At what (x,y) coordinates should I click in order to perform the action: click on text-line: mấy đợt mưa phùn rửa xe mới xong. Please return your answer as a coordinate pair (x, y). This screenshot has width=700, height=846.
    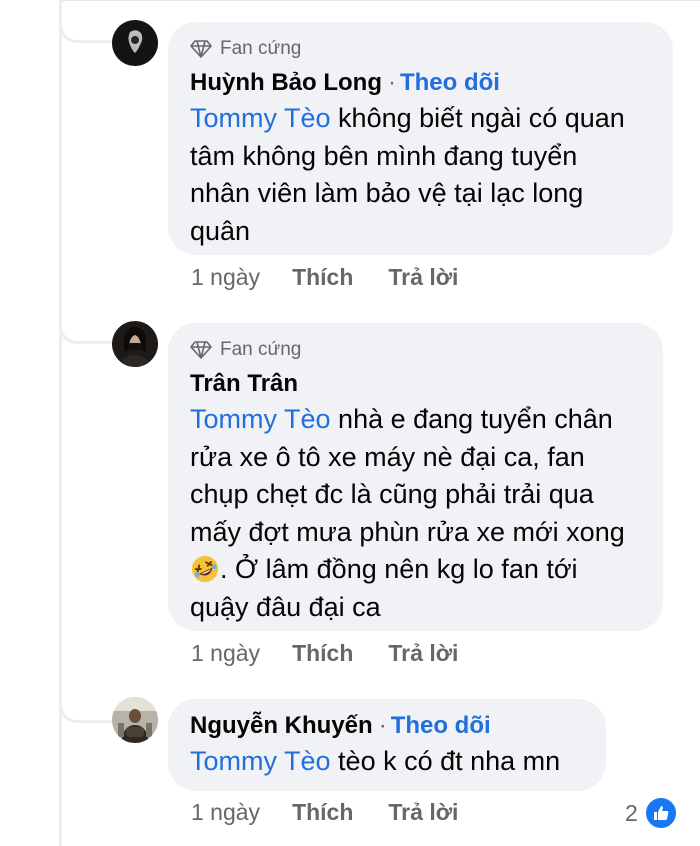
    Looking at the image, I should click on (407, 531).